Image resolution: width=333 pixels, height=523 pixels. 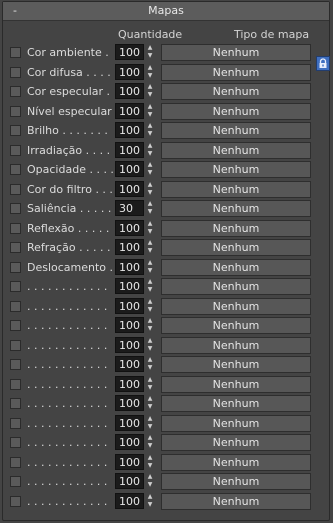 What do you see at coordinates (129, 208) in the screenshot?
I see `amount-spinner-field: 30` at bounding box center [129, 208].